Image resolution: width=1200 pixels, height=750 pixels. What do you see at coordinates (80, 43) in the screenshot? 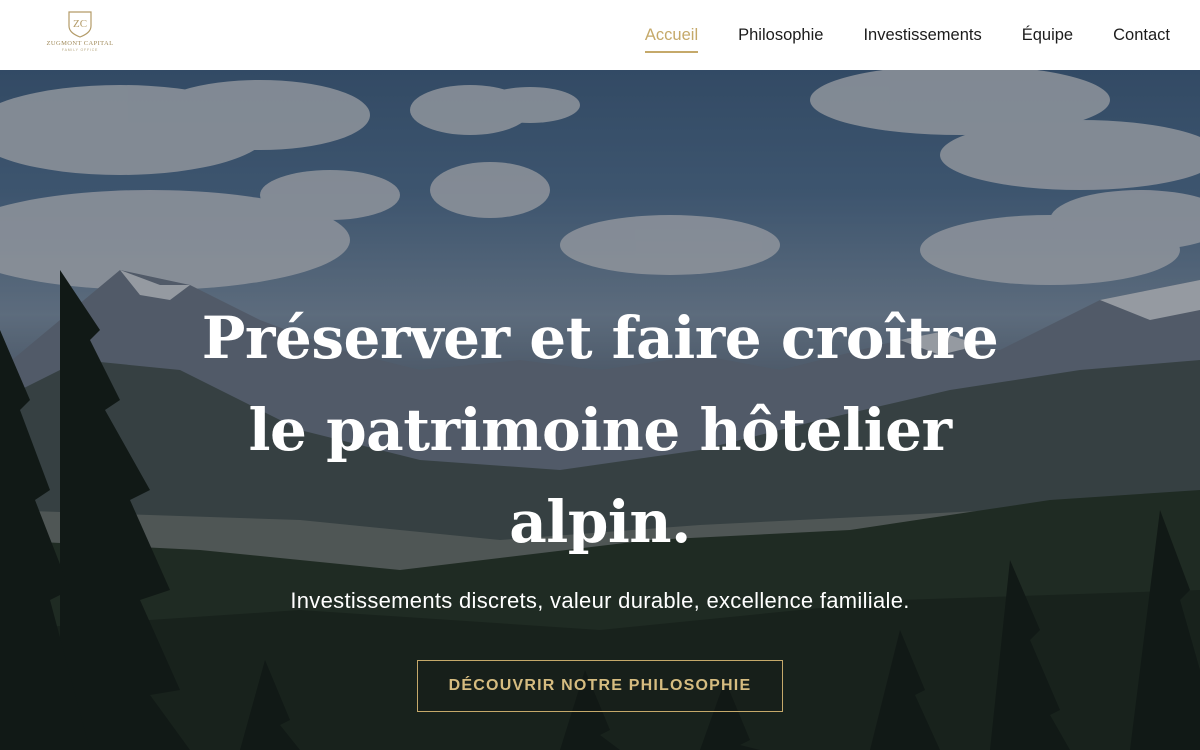
I see `brand-name: ZUGMONT CAPITAL` at bounding box center [80, 43].